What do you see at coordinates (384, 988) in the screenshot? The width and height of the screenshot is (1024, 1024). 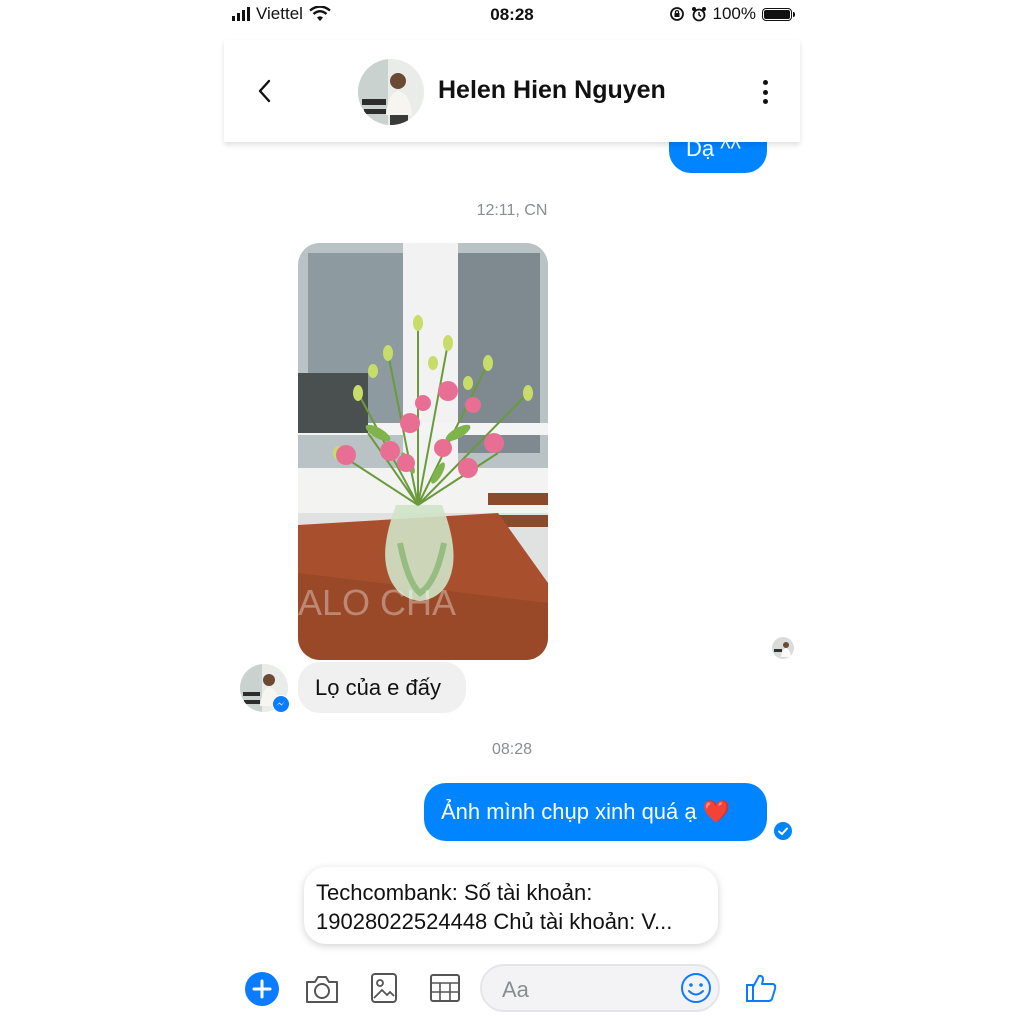 I see `gallery-icon` at bounding box center [384, 988].